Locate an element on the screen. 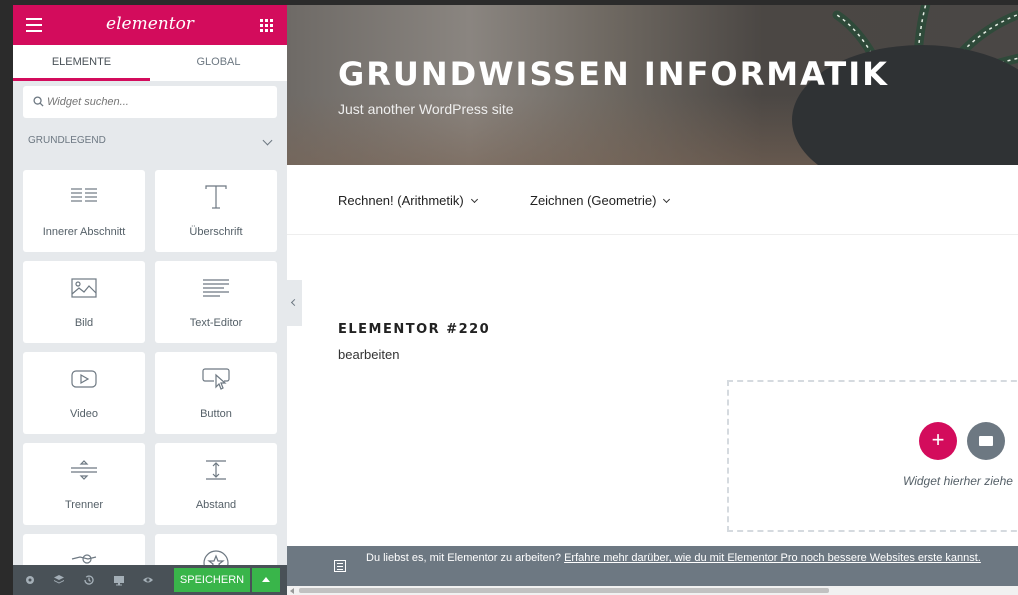 This screenshot has width=1018, height=595. scroll-left-icon is located at coordinates (292, 591).